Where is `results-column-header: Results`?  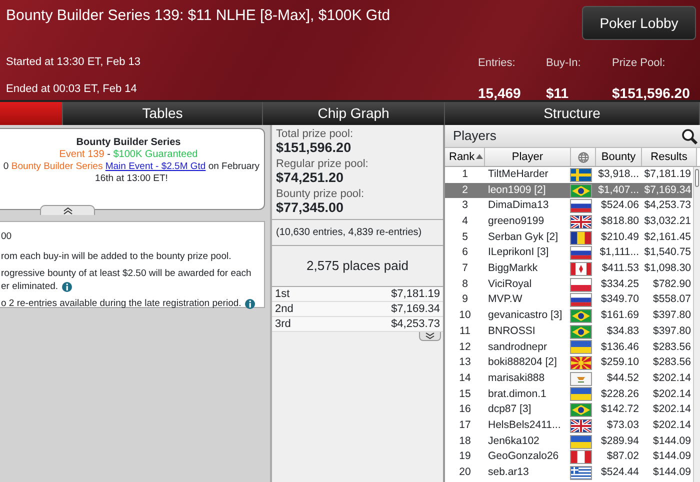
results-column-header: Results is located at coordinates (669, 157).